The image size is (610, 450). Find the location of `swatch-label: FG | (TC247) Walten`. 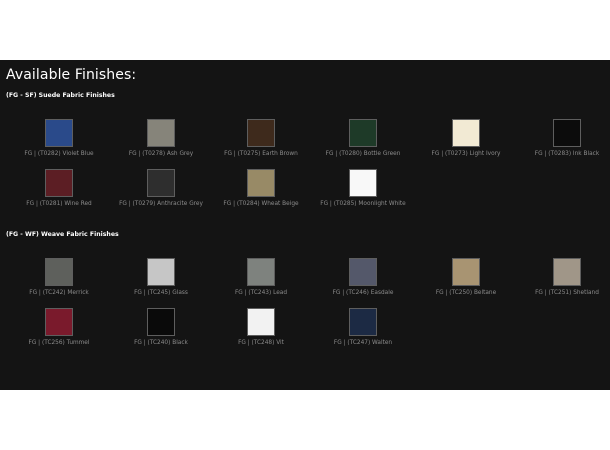

swatch-label: FG | (TC247) Walten is located at coordinates (363, 343).